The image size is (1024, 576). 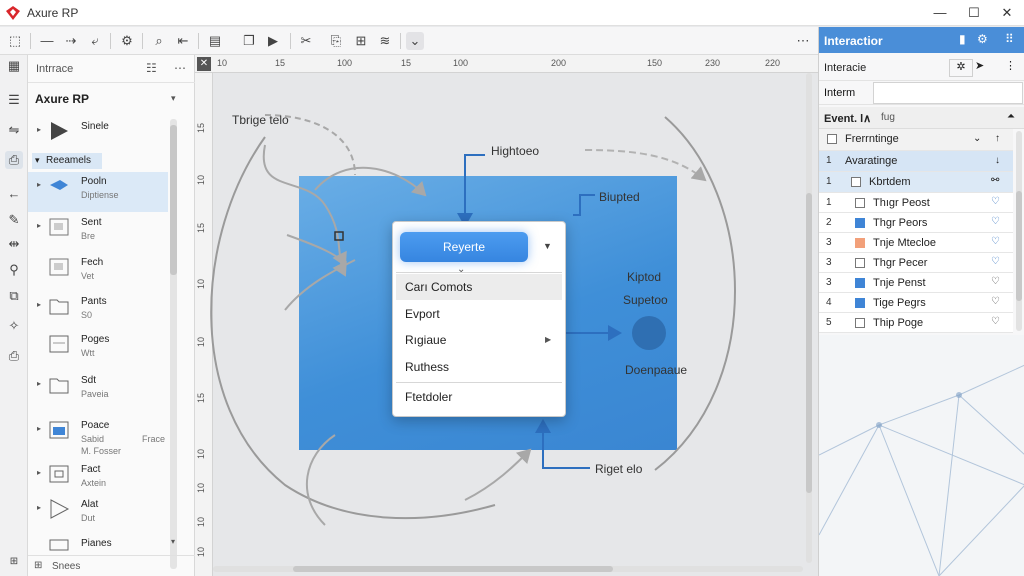 I want to click on table-icon: ⊞, so click(x=361, y=41).